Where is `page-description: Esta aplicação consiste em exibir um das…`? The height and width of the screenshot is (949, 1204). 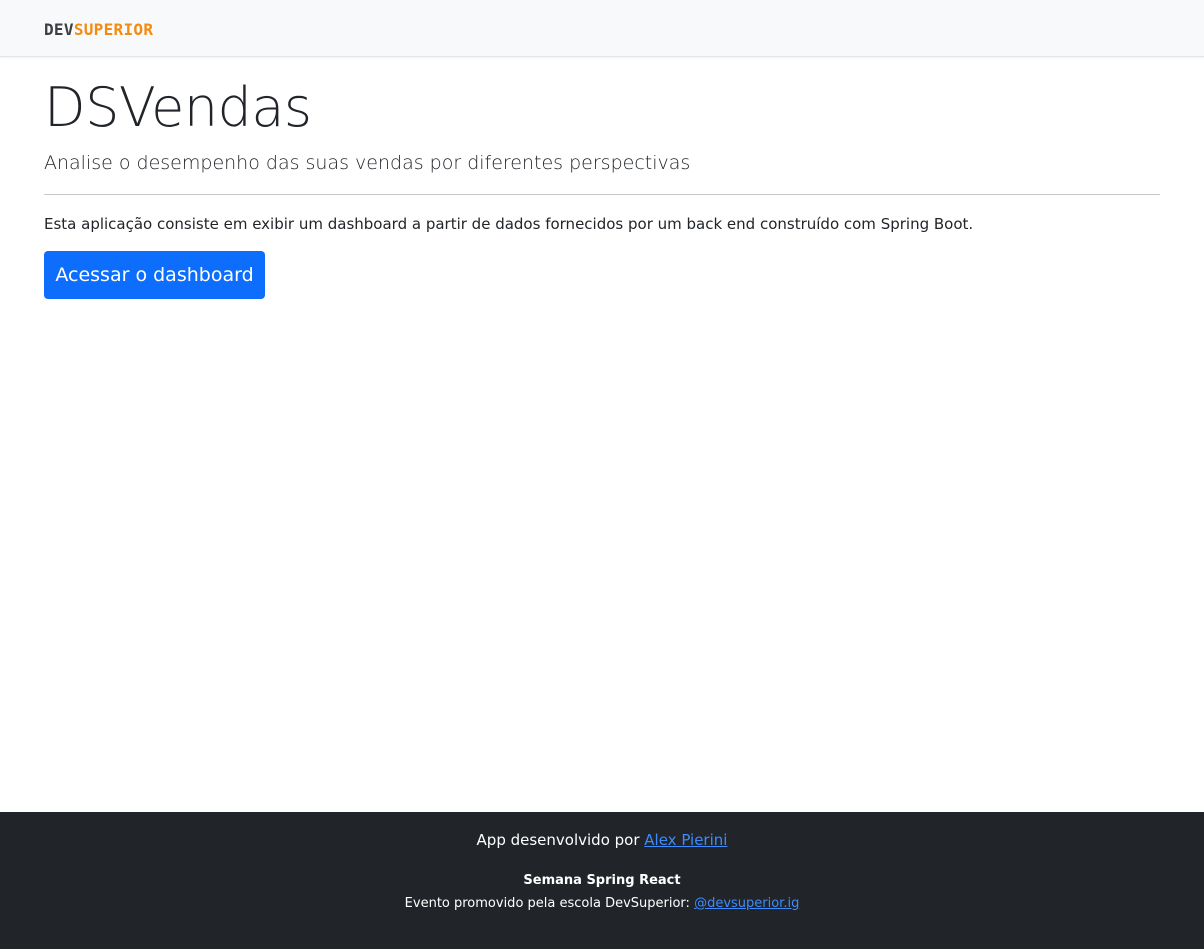 page-description: Esta aplicação consiste em exibir um das… is located at coordinates (509, 224).